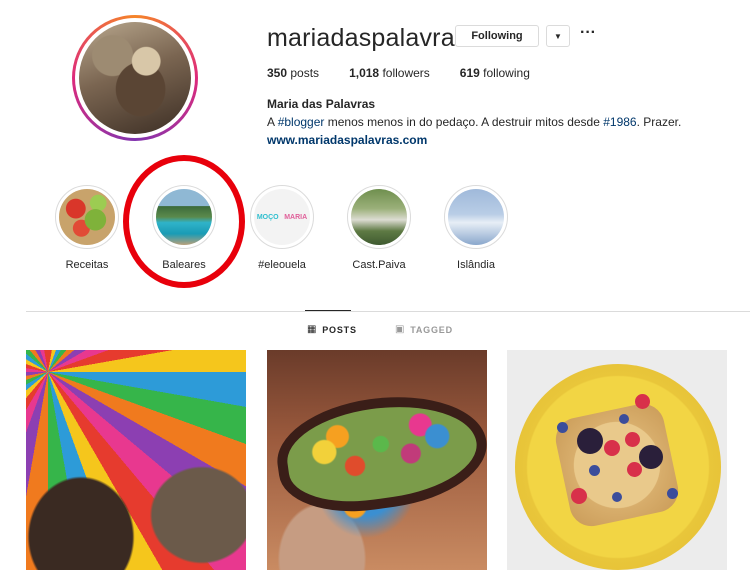 The image size is (750, 583). I want to click on full-name: Maria das Palavras, so click(321, 104).